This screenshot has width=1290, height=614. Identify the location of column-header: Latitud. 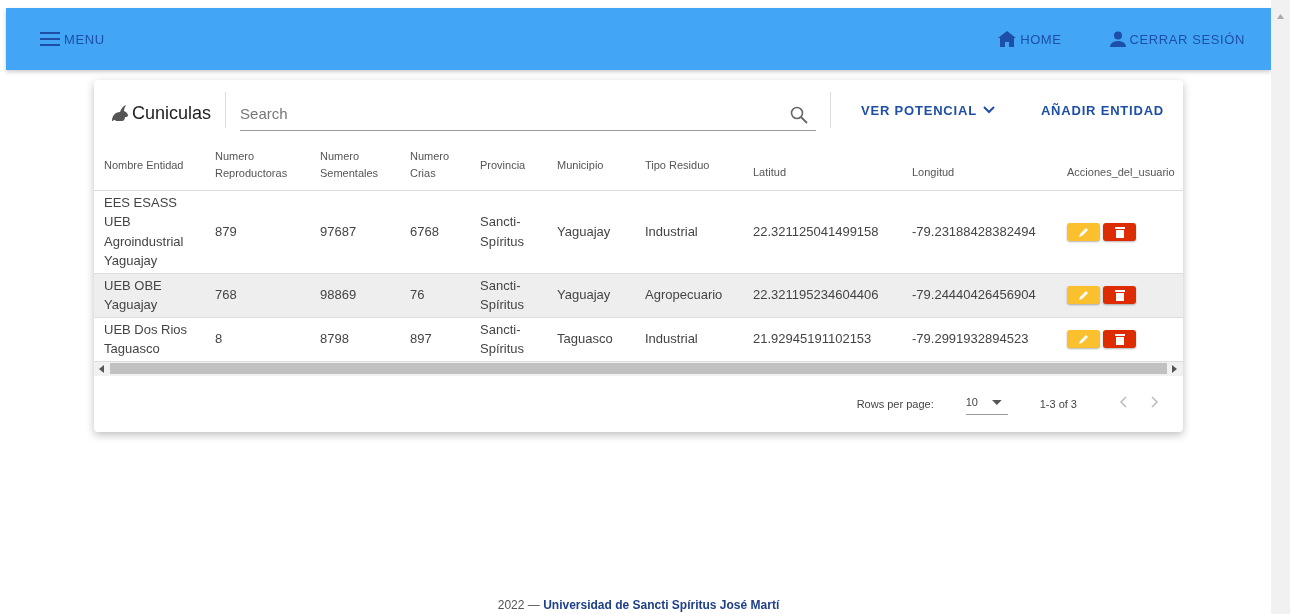
(822, 165).